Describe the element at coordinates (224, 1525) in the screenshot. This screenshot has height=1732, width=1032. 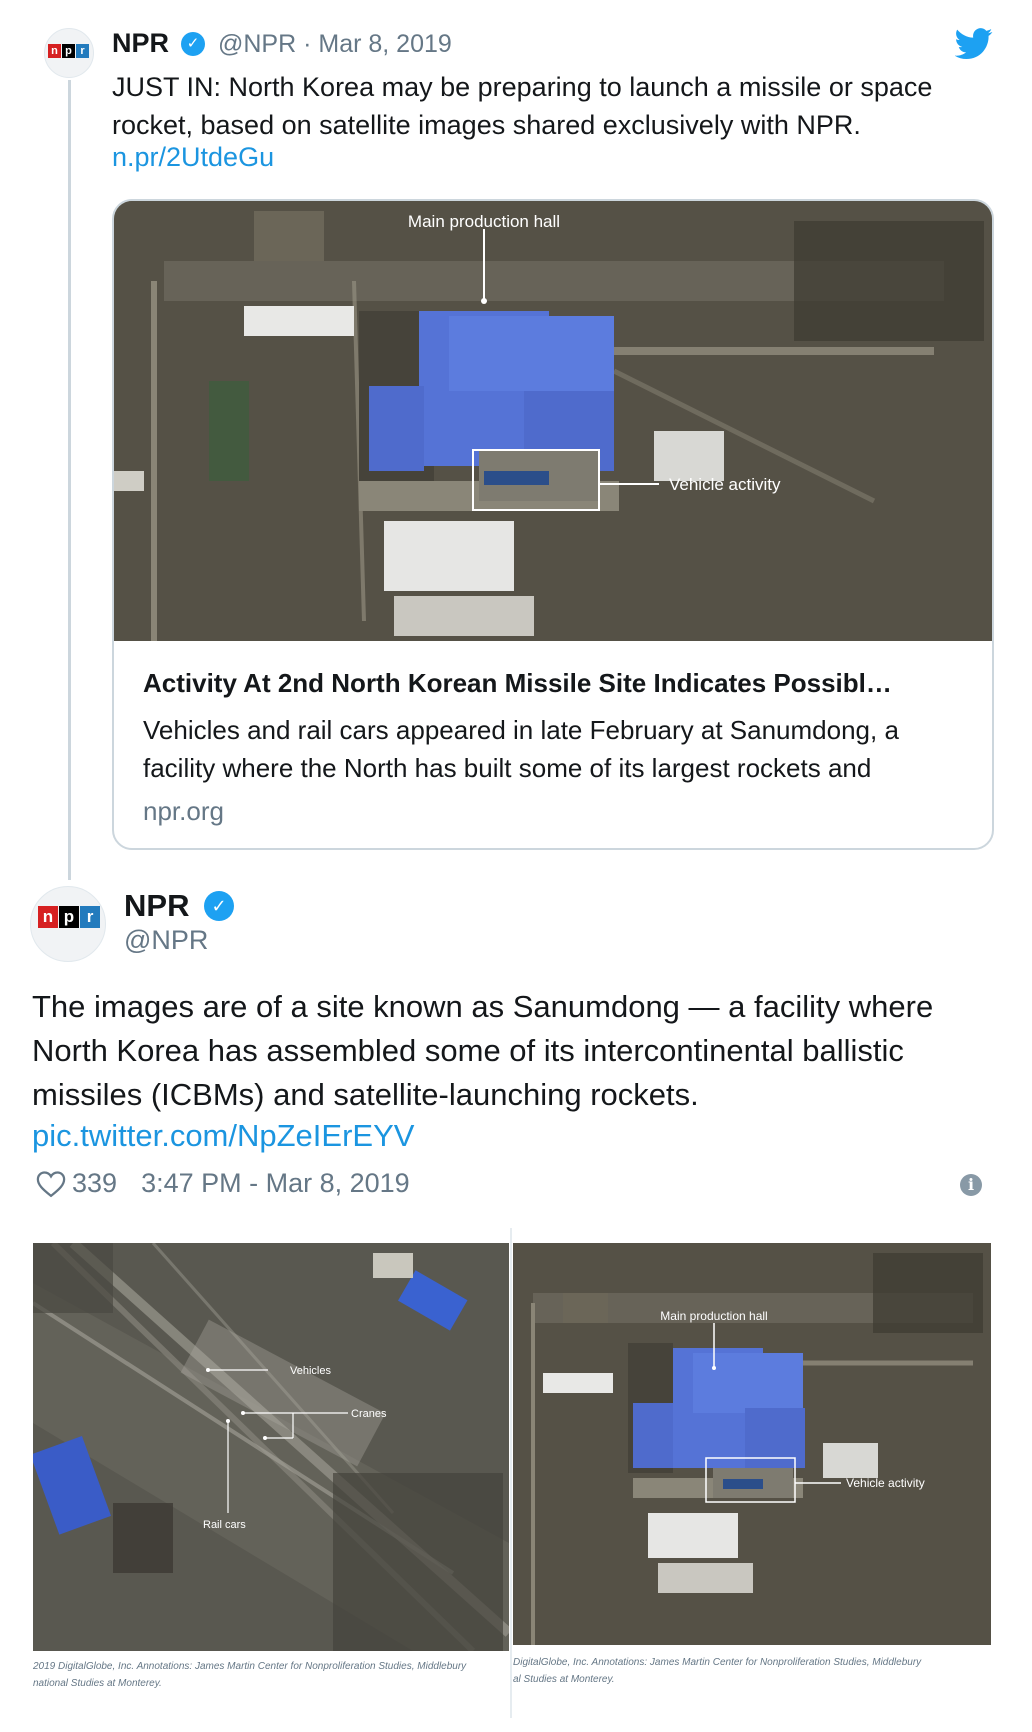
I see `image-label-rail-cars: Rail cars` at that location.